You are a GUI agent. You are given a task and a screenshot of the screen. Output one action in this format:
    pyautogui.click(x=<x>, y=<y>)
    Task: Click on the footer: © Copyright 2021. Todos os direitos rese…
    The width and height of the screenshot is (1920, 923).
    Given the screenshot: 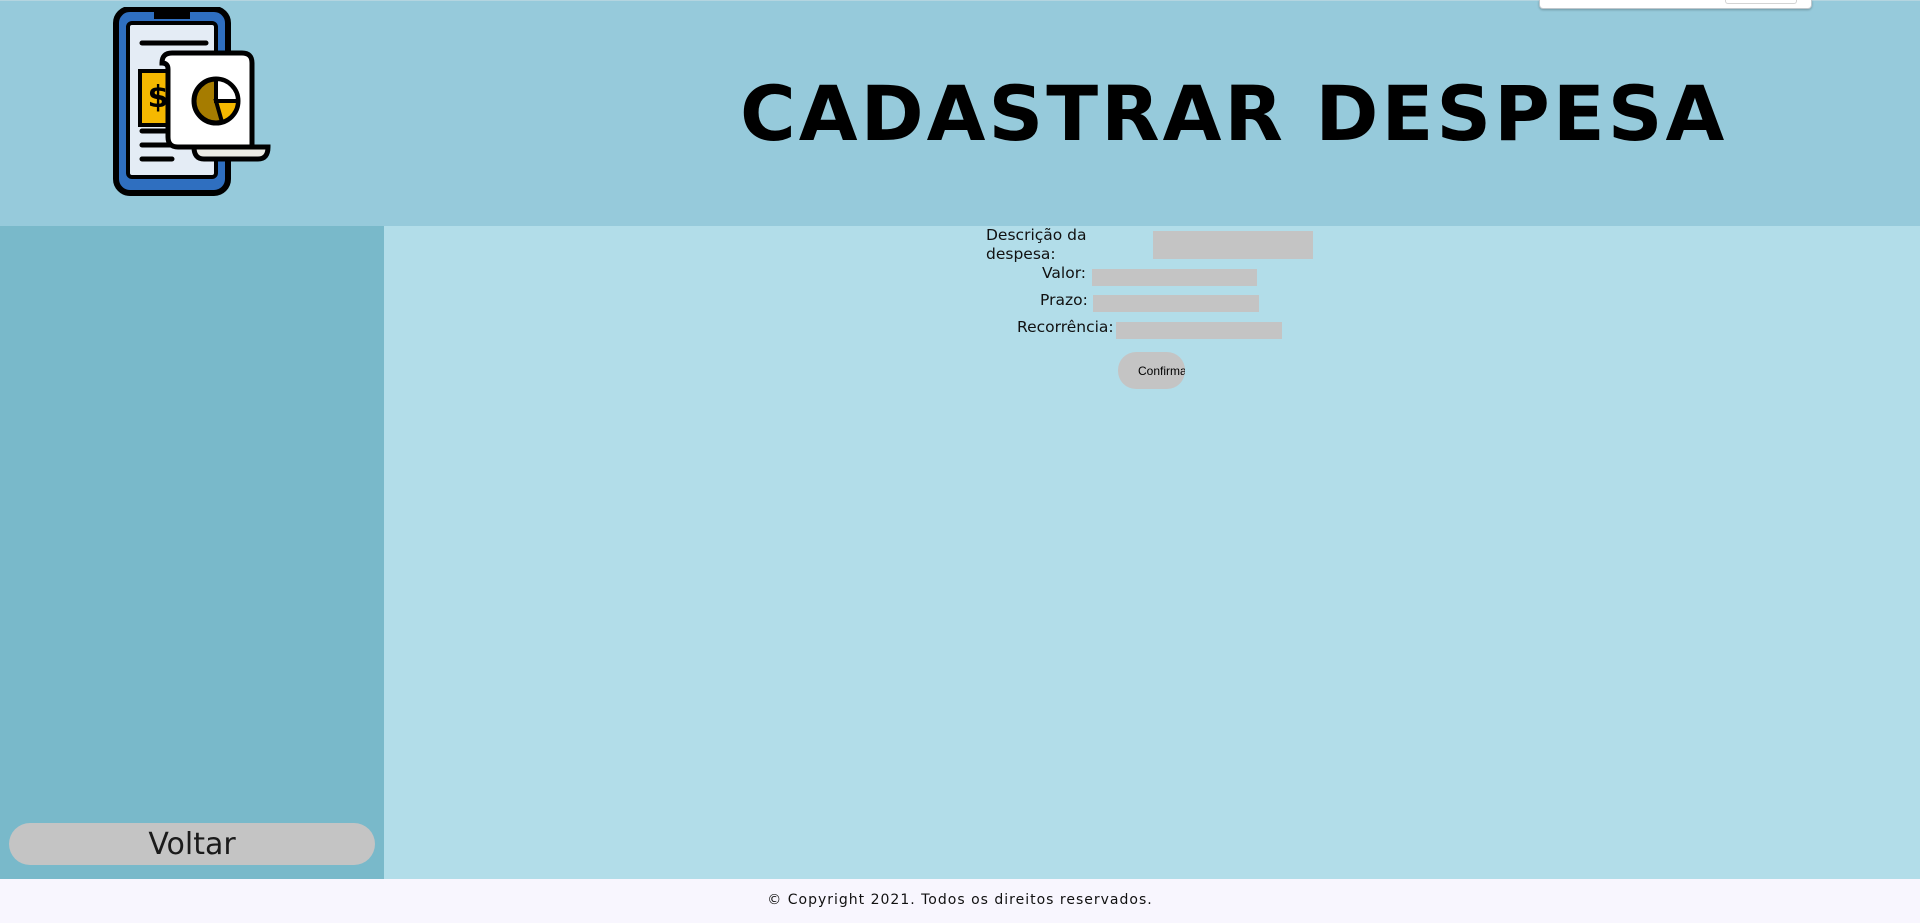 What is the action you would take?
    pyautogui.click(x=960, y=901)
    